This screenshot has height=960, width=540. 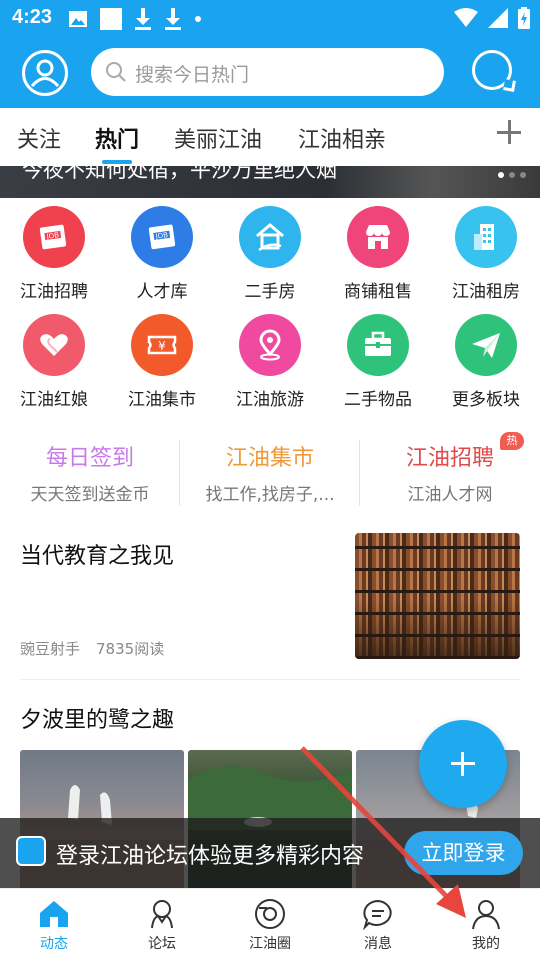 What do you see at coordinates (54, 237) in the screenshot?
I see `job-icon: JOB` at bounding box center [54, 237].